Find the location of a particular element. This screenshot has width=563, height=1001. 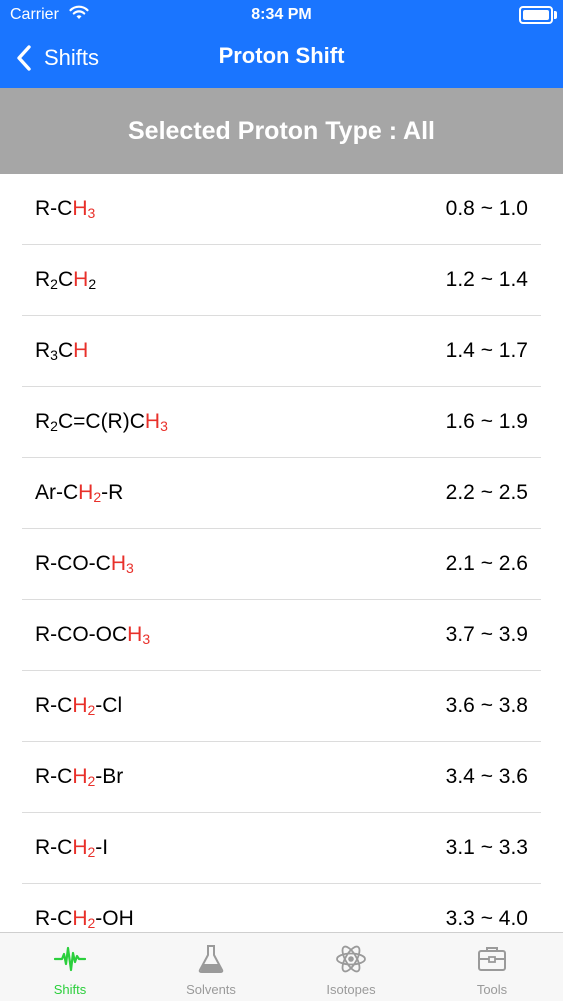

status-time: 8:34 PM is located at coordinates (281, 14).